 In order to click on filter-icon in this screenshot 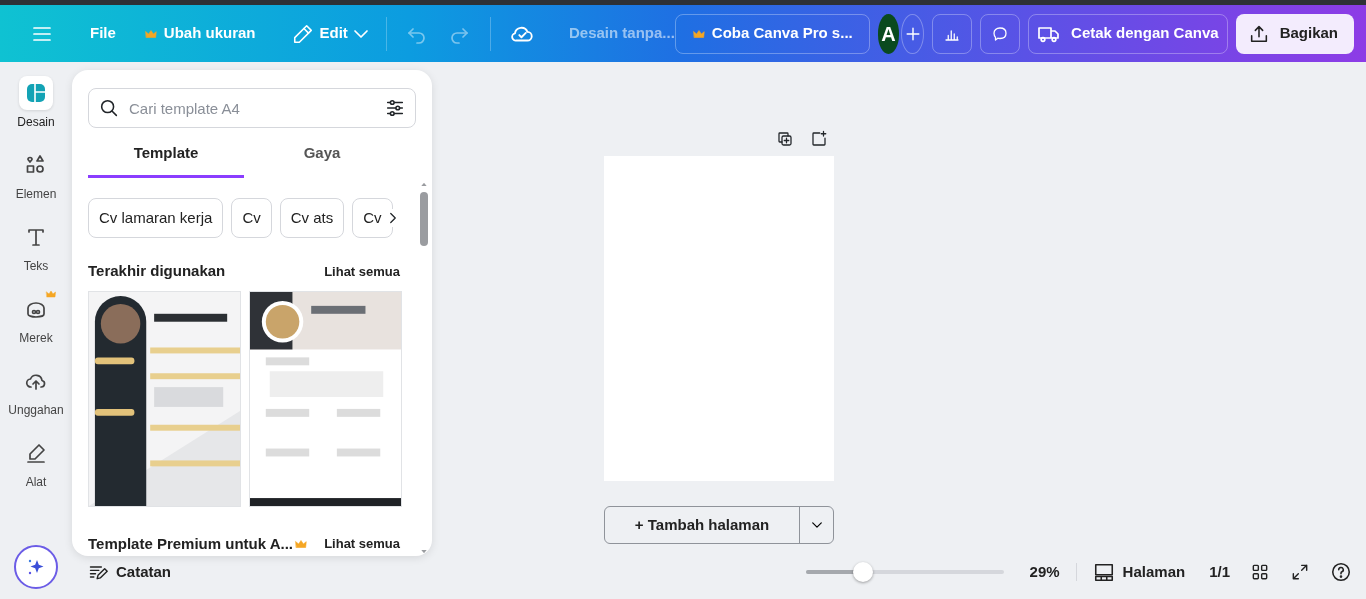, I will do `click(395, 108)`.